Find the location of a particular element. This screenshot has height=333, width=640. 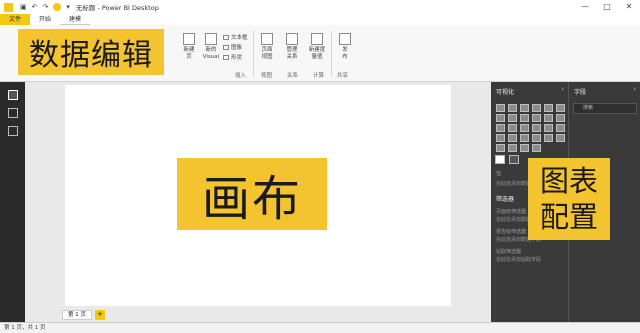

status-bar: 第 1 页，共 1 页 is located at coordinates (320, 327).